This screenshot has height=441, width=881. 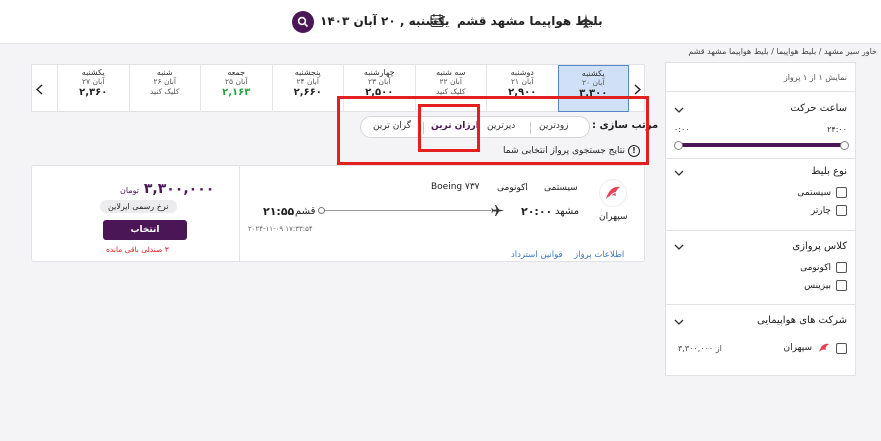 What do you see at coordinates (451, 72) in the screenshot?
I see `date-day-name: سه شنبه` at bounding box center [451, 72].